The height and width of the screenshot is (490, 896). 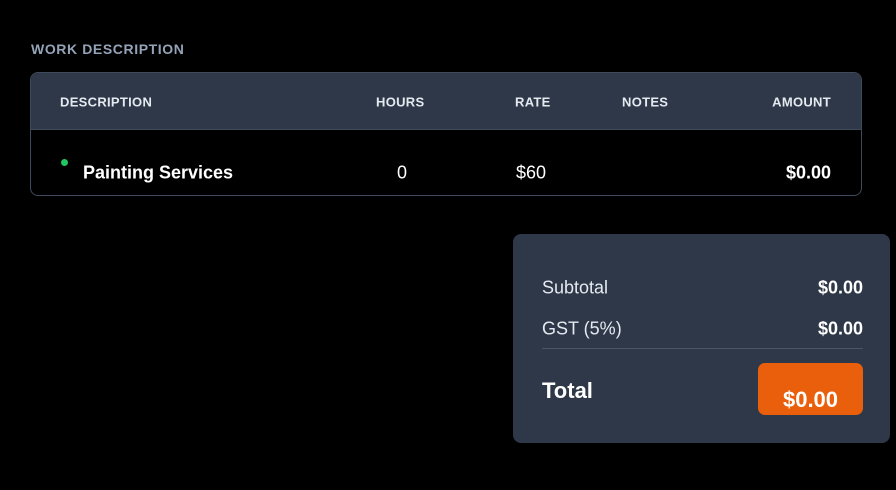 I want to click on table-row: Painting Services 0 $60 $0.00, so click(x=446, y=162).